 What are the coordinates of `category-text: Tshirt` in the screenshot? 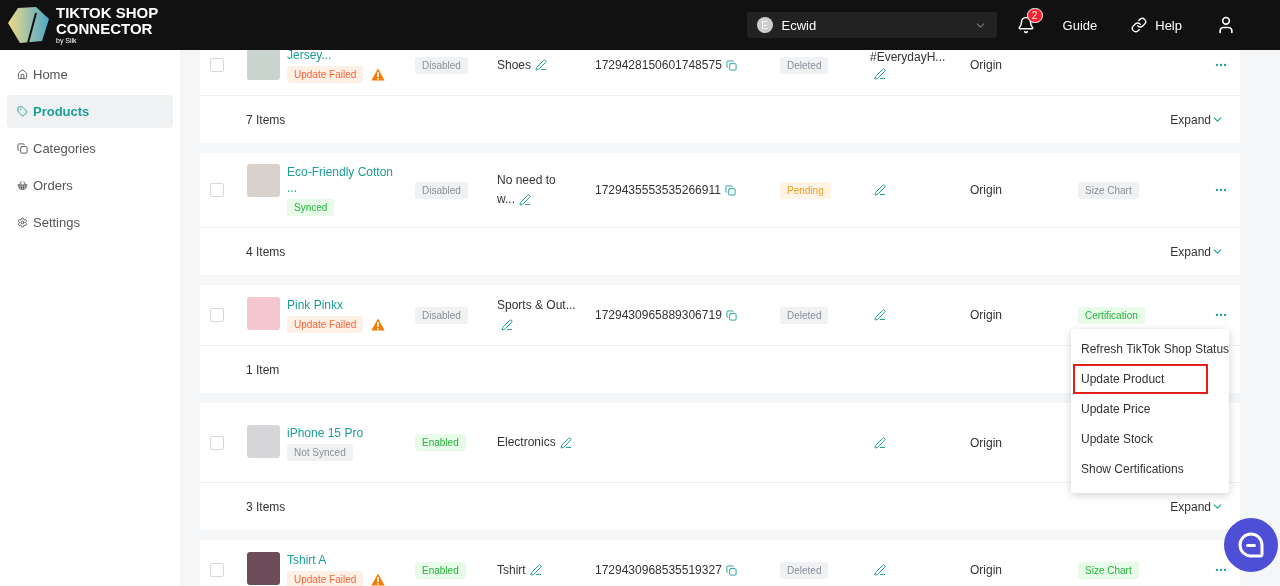 It's located at (519, 570).